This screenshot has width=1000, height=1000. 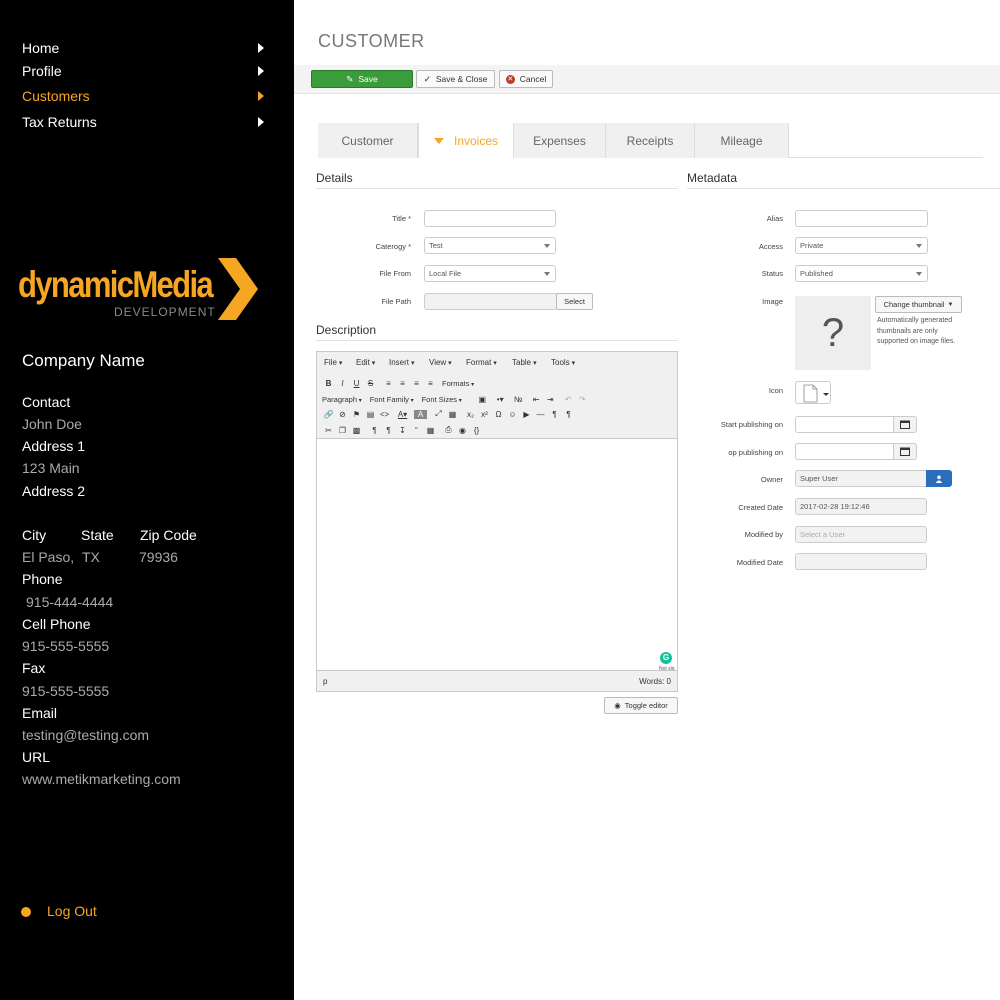 What do you see at coordinates (455, 79) in the screenshot?
I see `save-close-button: ✓ Save & Close` at bounding box center [455, 79].